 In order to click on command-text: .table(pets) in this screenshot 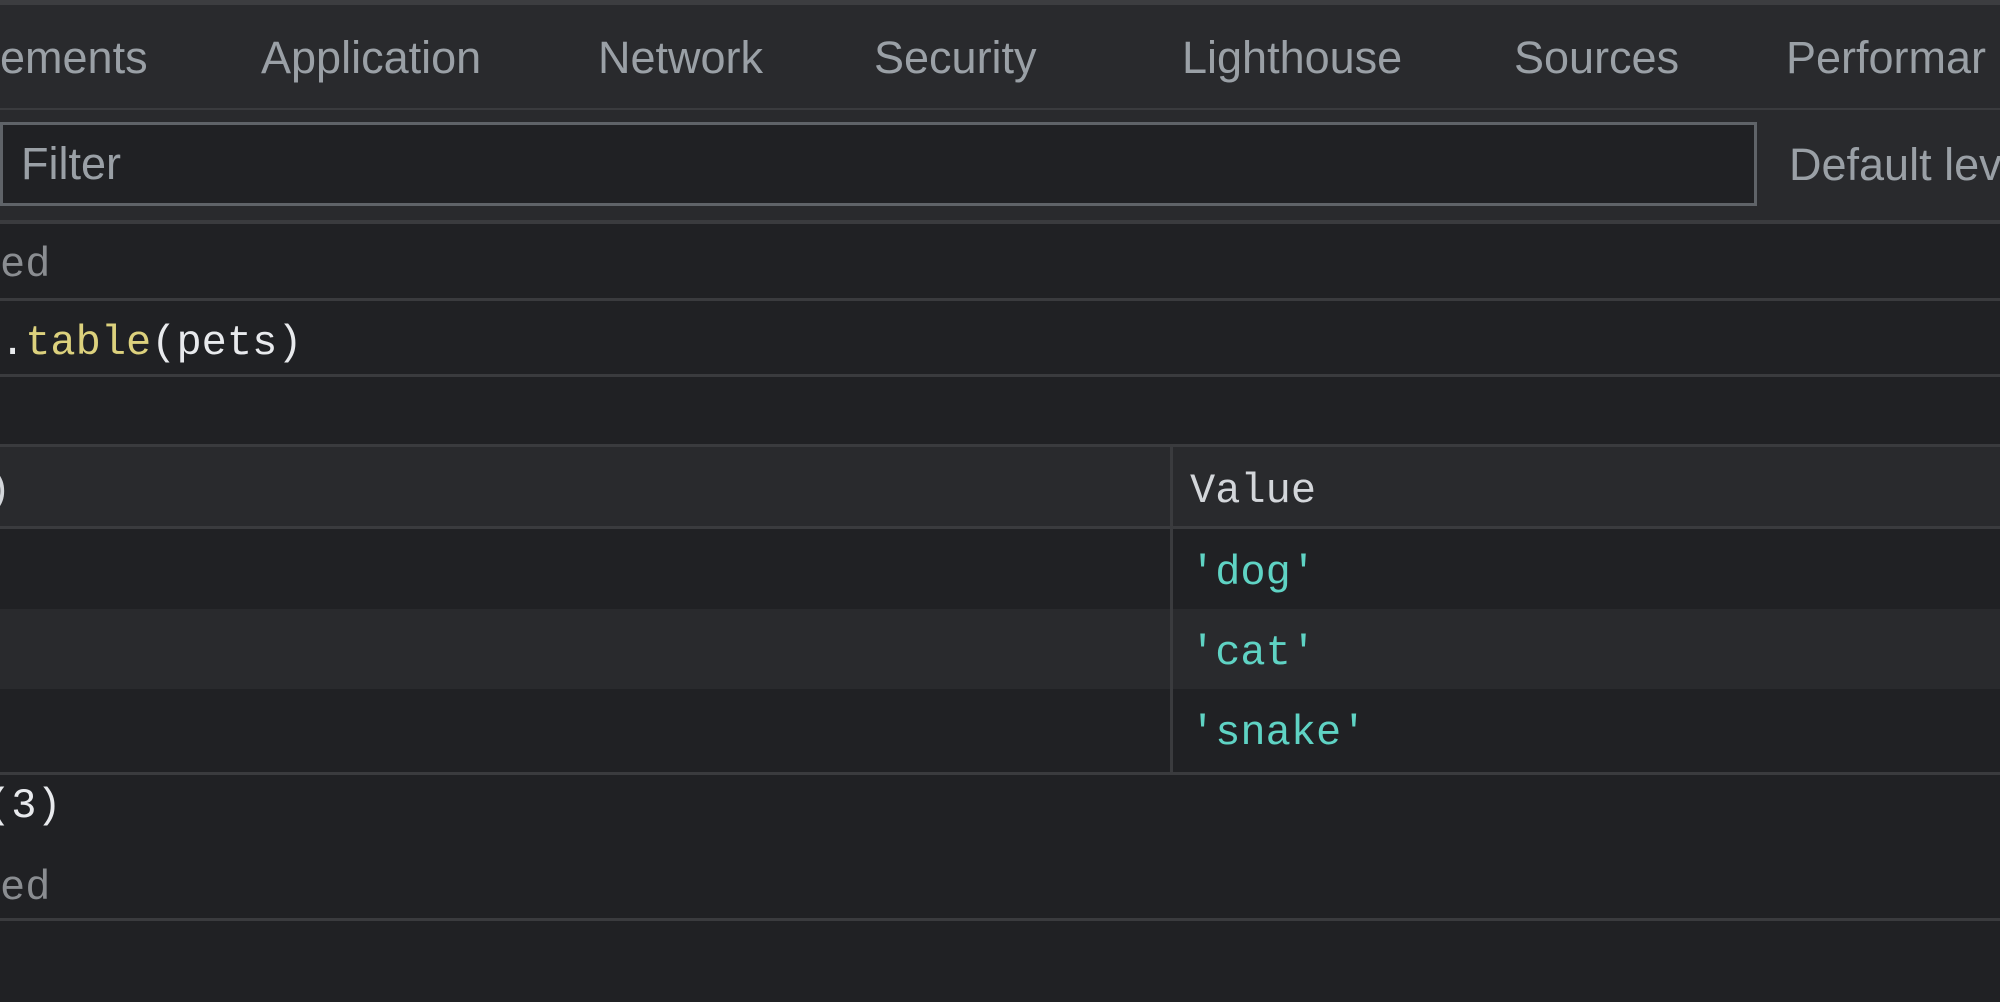, I will do `click(151, 343)`.